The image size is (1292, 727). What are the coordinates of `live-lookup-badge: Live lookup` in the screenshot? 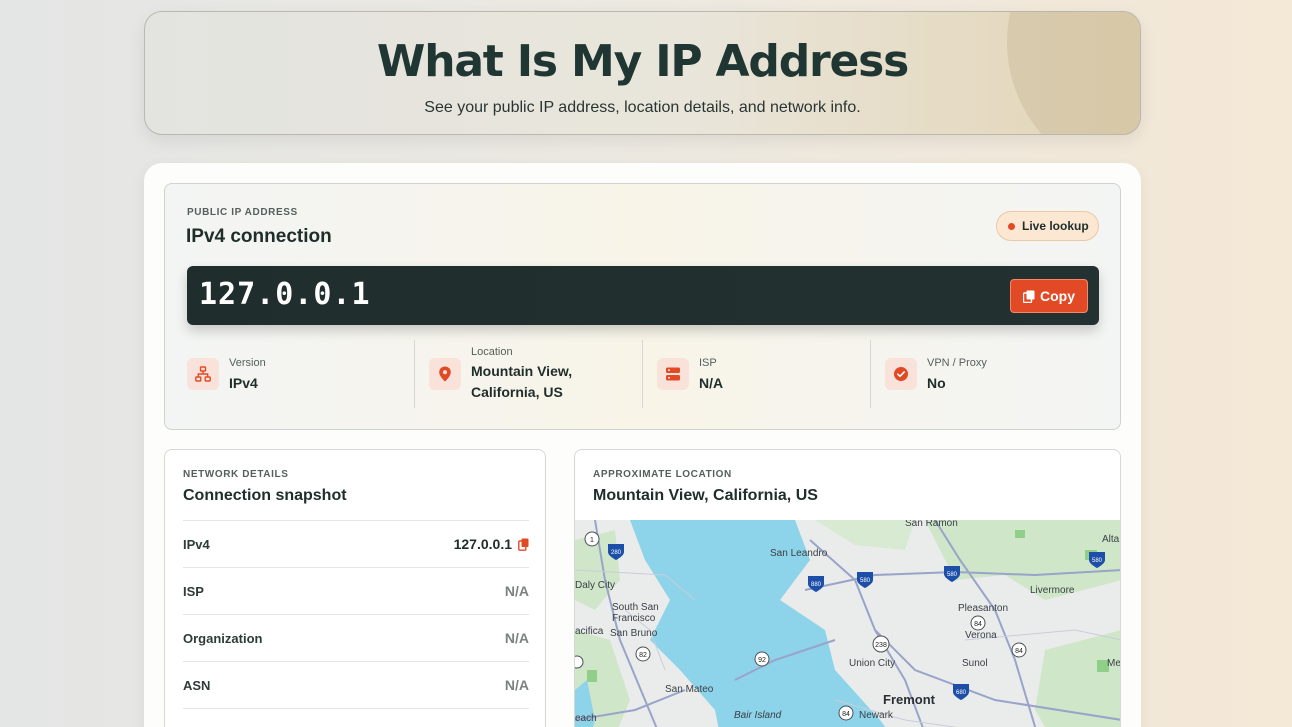 It's located at (1047, 226).